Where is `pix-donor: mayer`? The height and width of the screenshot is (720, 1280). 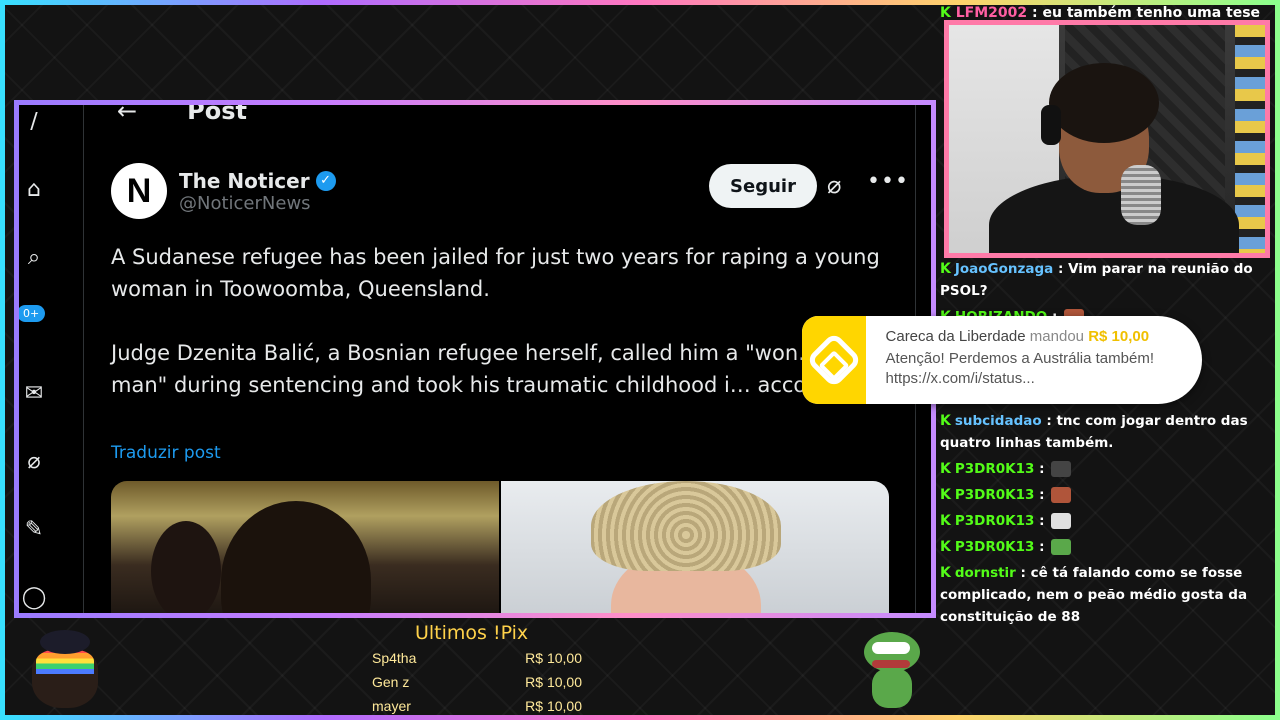
pix-donor: mayer is located at coordinates (391, 706).